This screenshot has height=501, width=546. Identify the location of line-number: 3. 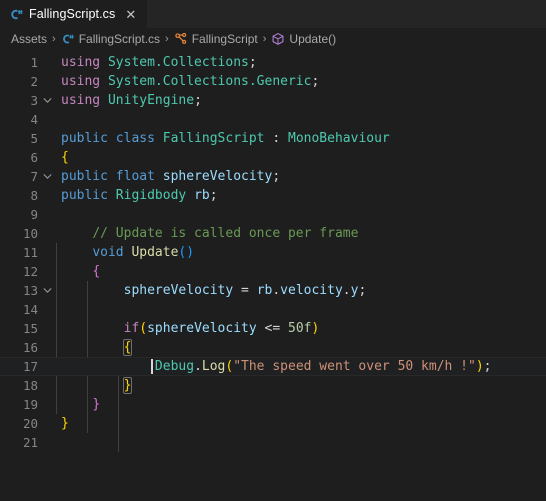
(34, 100).